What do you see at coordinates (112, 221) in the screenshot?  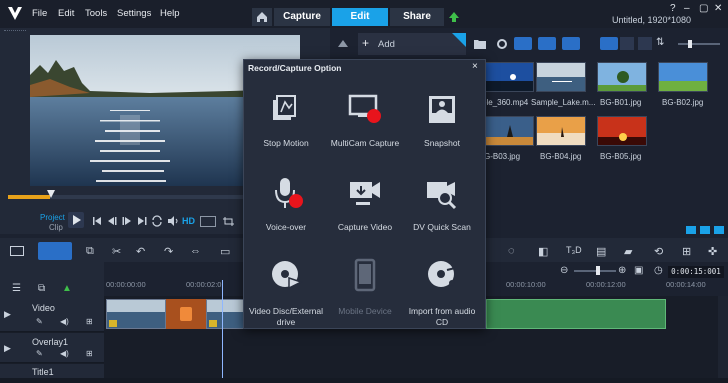 I see `previous-frame-button` at bounding box center [112, 221].